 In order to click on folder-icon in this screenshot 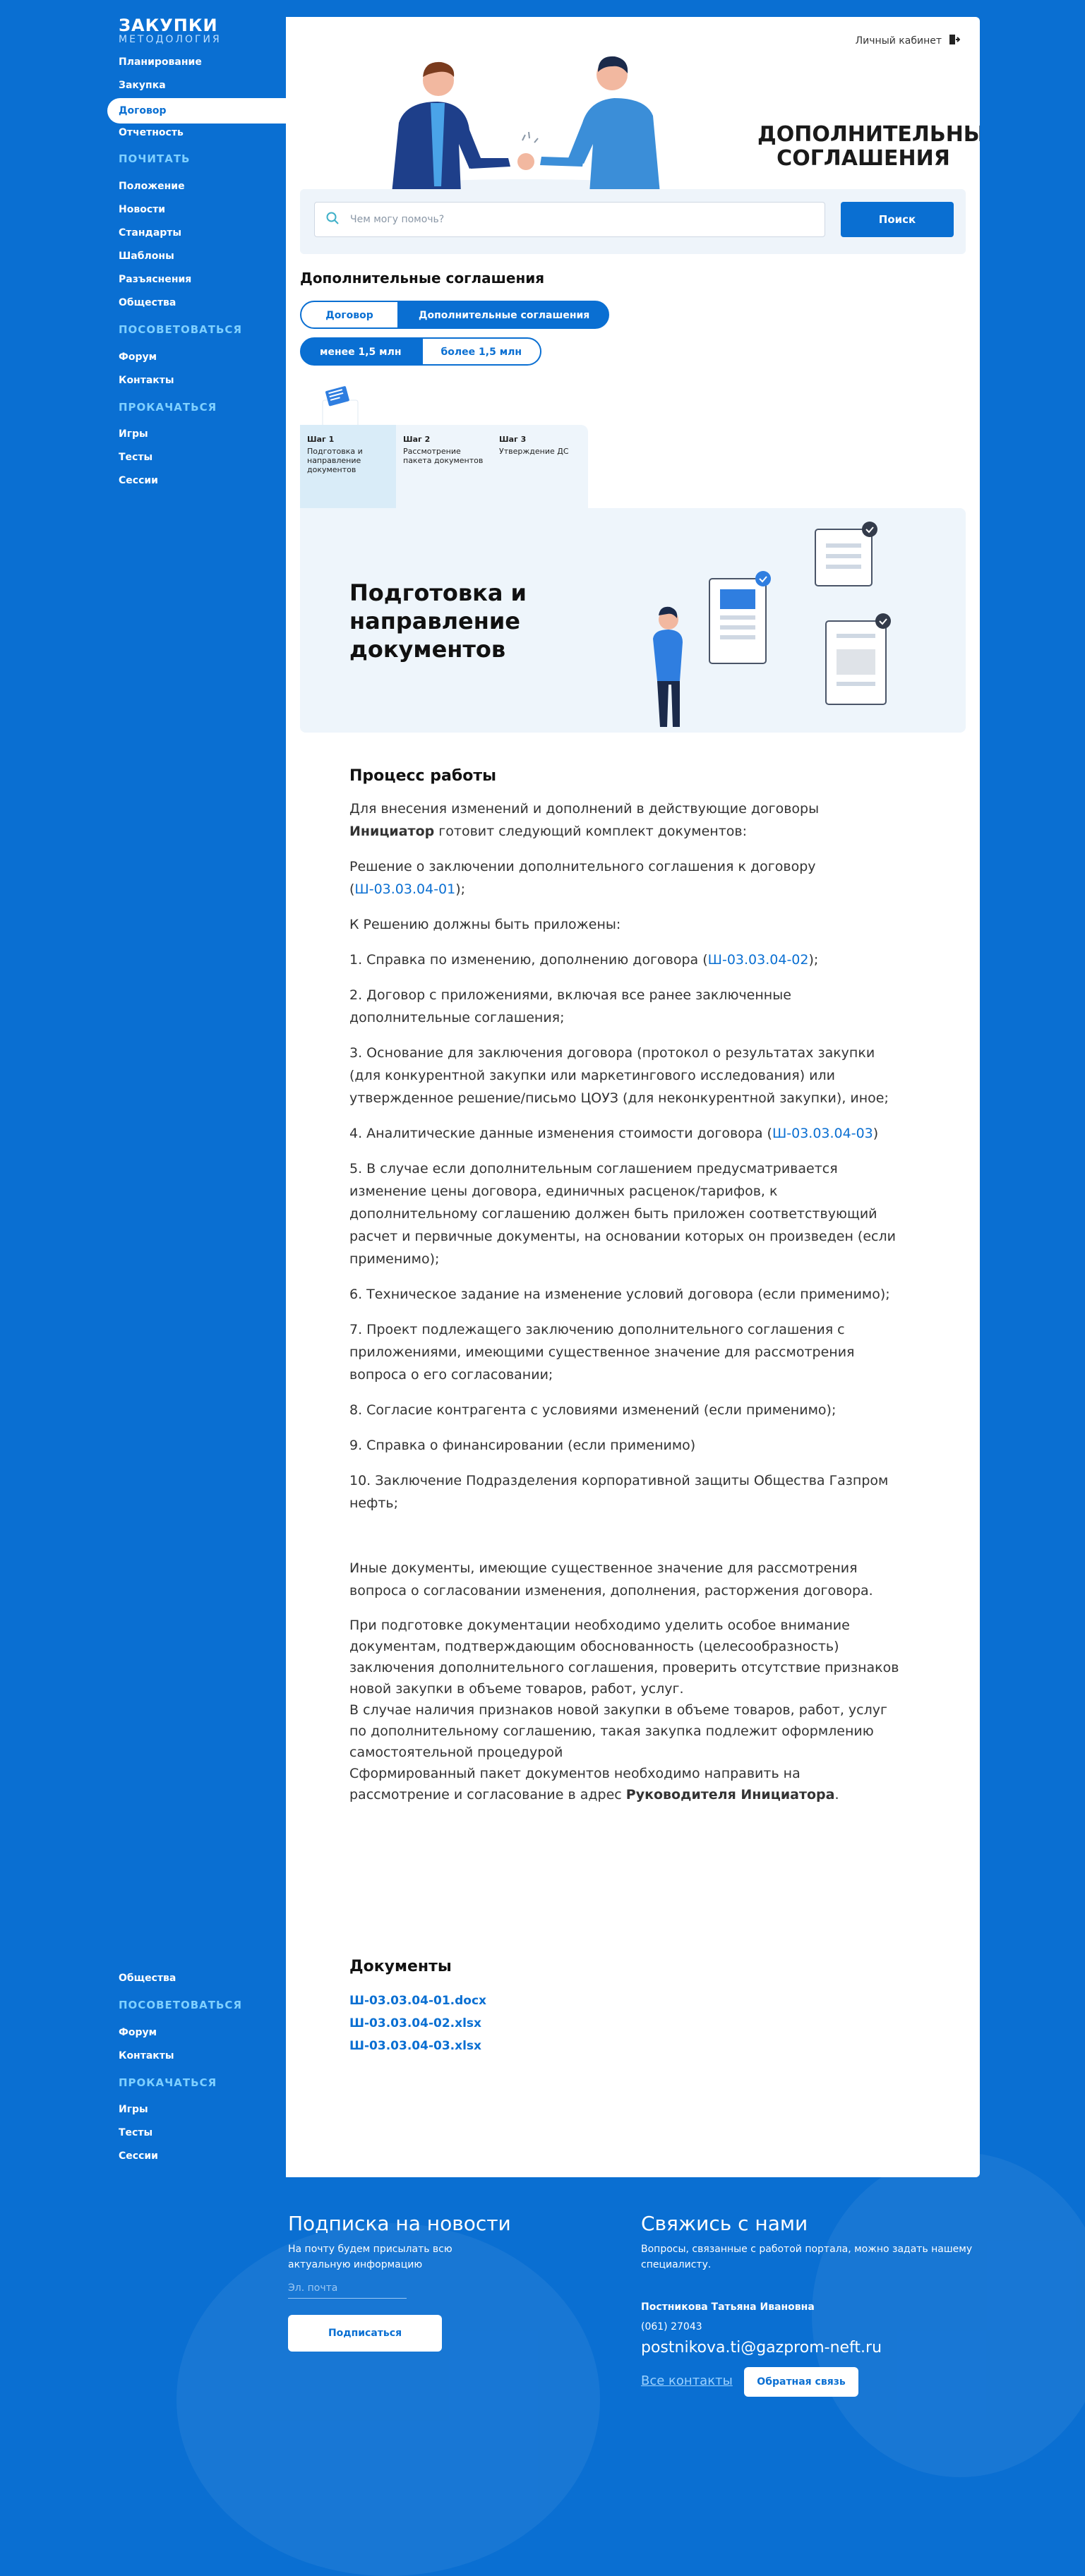, I will do `click(340, 407)`.